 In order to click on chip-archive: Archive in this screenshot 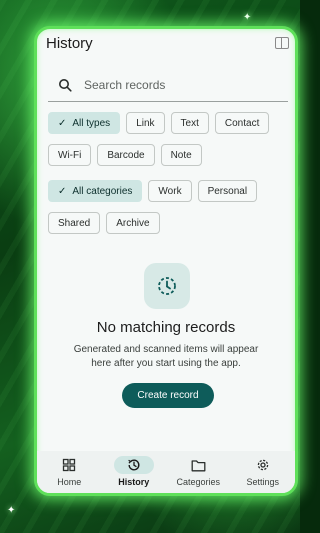, I will do `click(133, 223)`.